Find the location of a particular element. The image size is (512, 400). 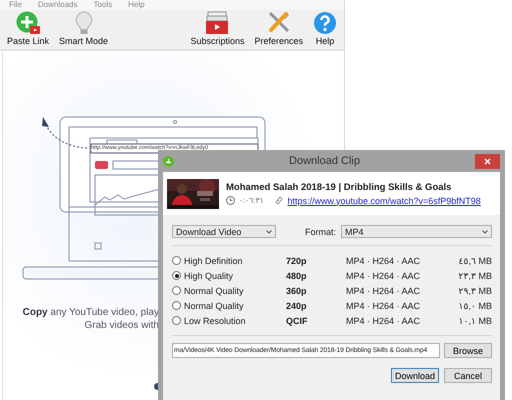

toolbar-button: Preferences is located at coordinates (278, 27).